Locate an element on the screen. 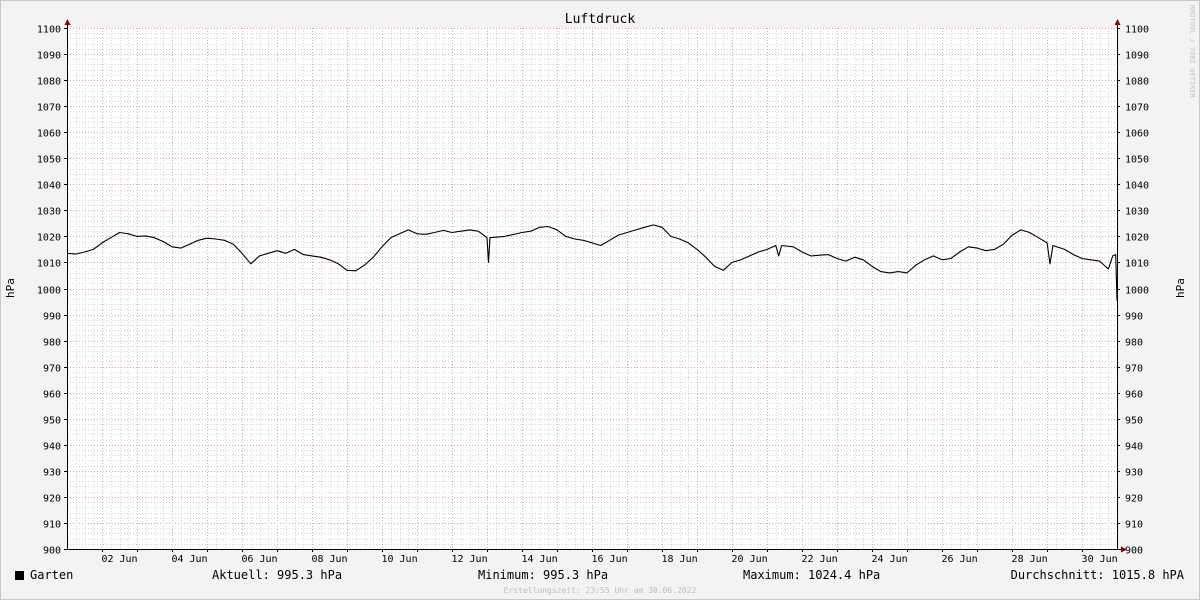  x-tick-label: 08 Jun is located at coordinates (329, 559).